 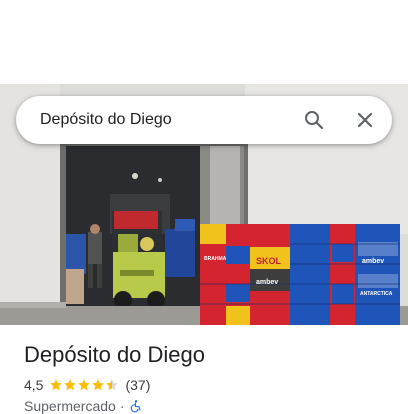 I want to click on crate-logo-ambev-2: ambev, so click(x=267, y=282).